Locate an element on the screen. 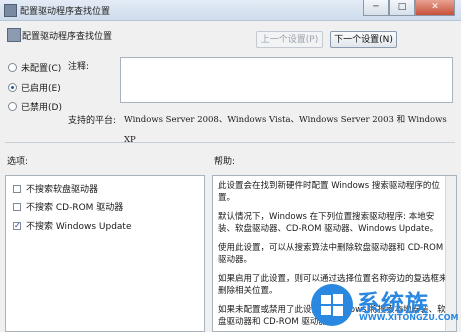 This screenshot has width=461, height=332. help-paragraph: 此设置会在找到新硬件时配置 Windows 搜索驱动程序的位置。 is located at coordinates (329, 192).